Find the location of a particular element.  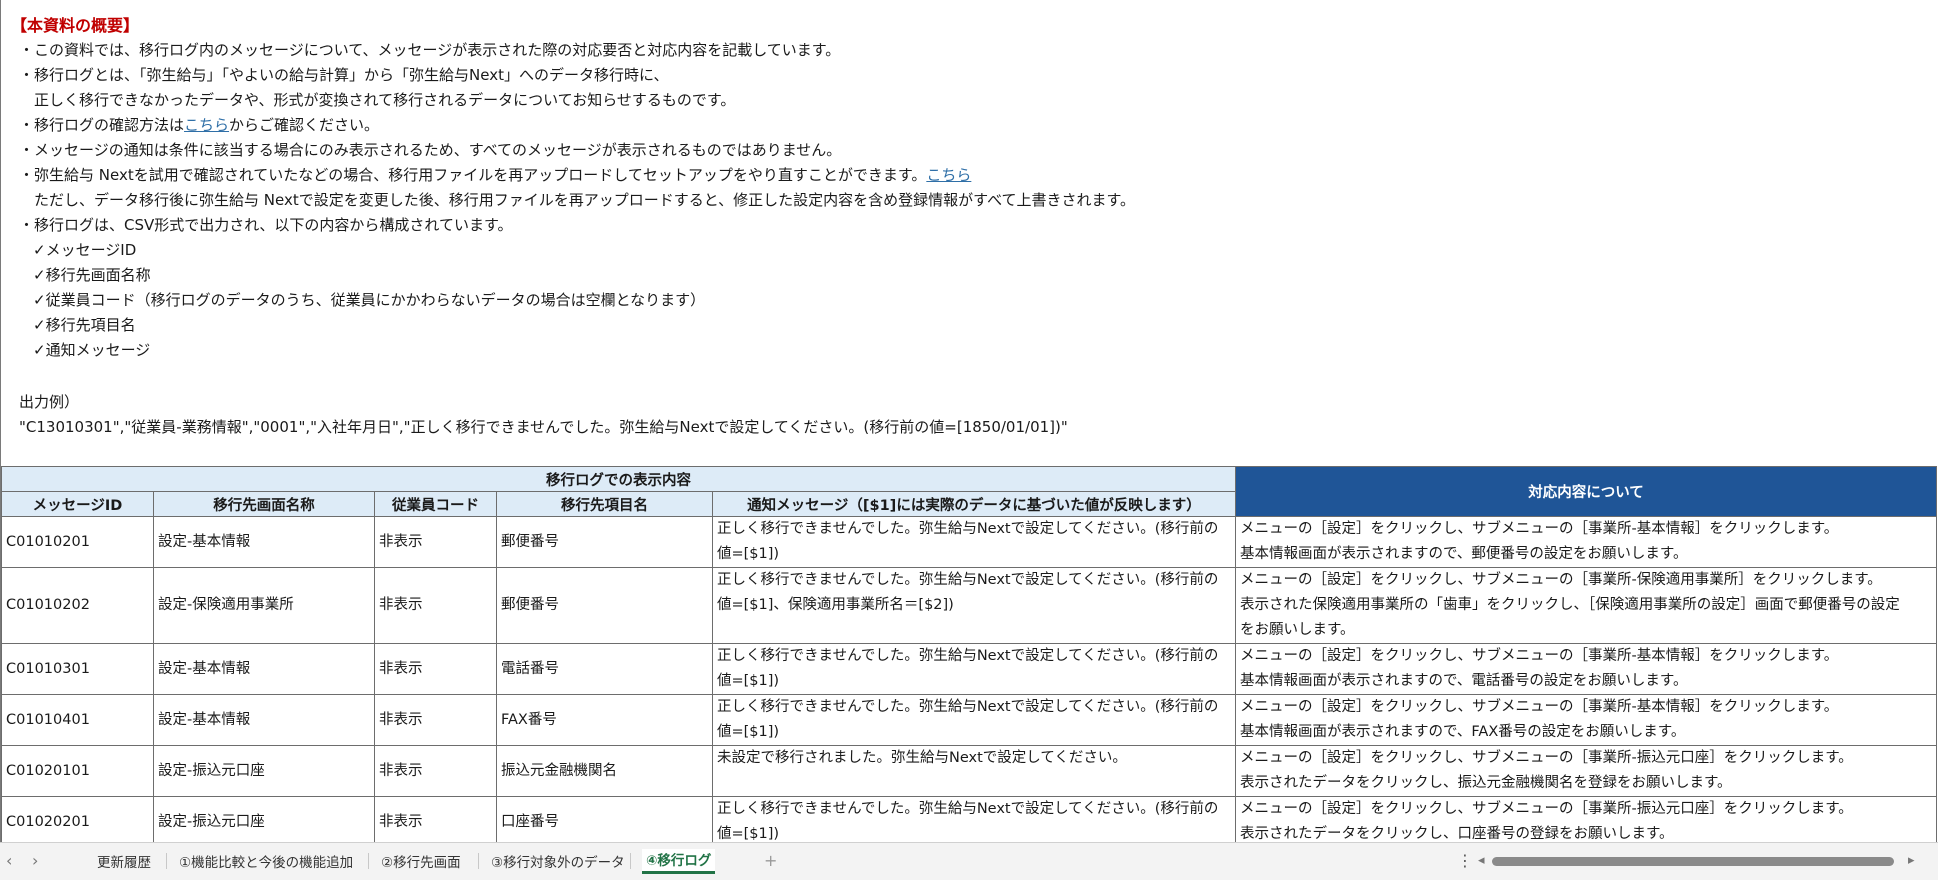

log-check-link: こちら is located at coordinates (206, 125).